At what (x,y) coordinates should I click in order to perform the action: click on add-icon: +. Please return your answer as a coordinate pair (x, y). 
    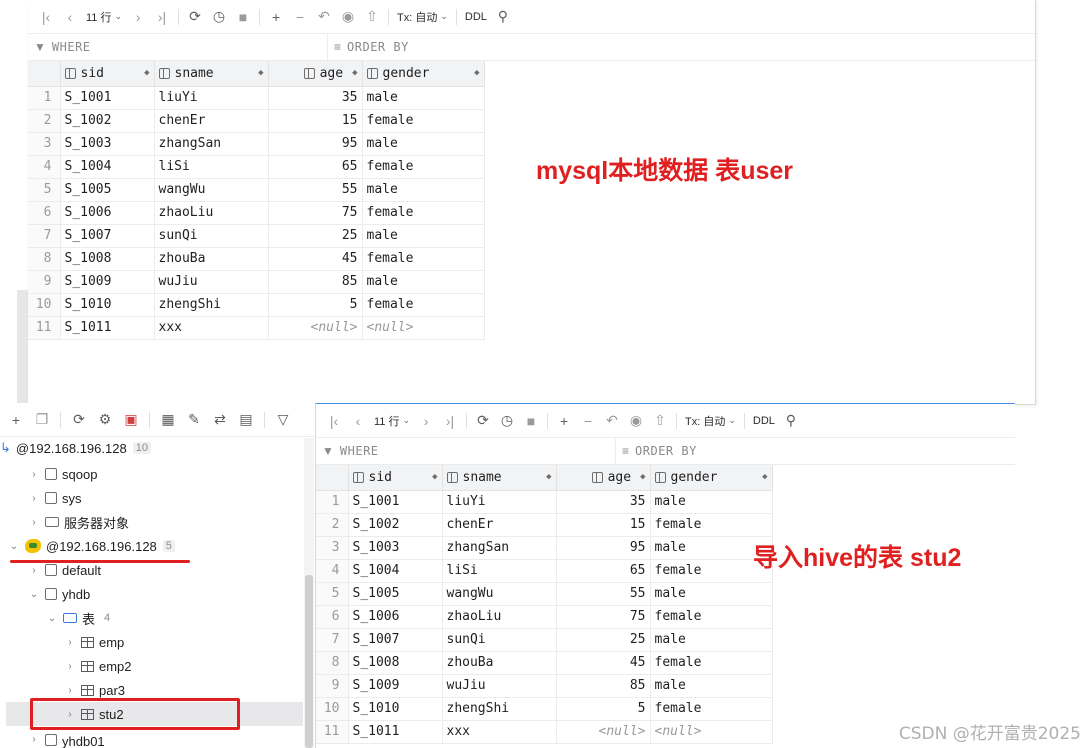
    Looking at the image, I should click on (16, 420).